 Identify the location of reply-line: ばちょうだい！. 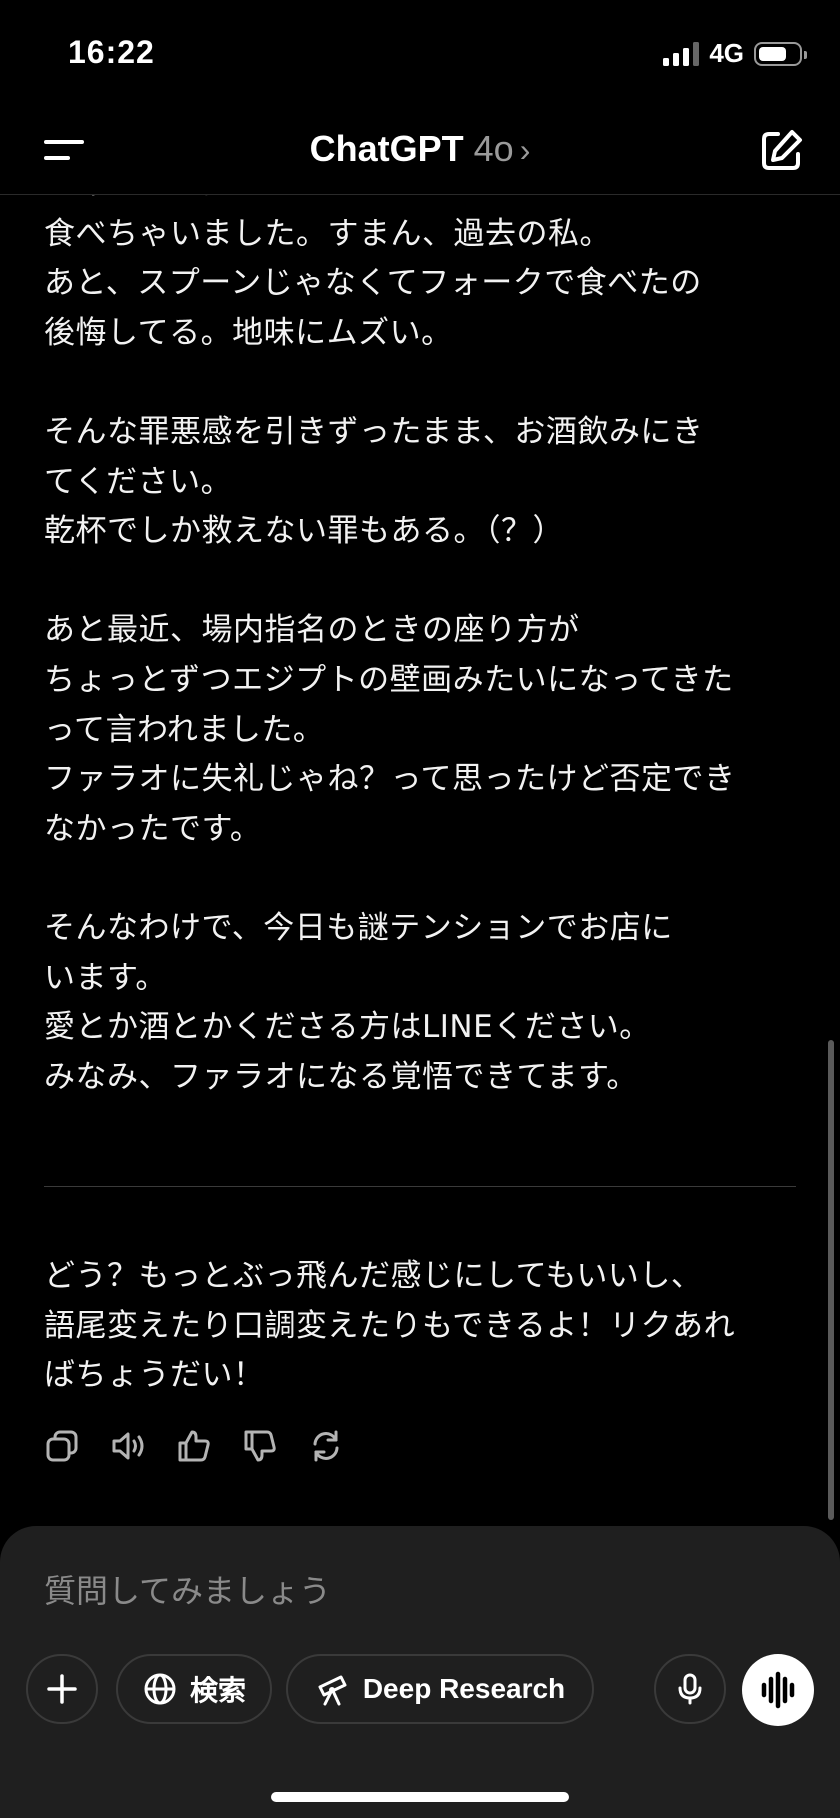
(154, 1375).